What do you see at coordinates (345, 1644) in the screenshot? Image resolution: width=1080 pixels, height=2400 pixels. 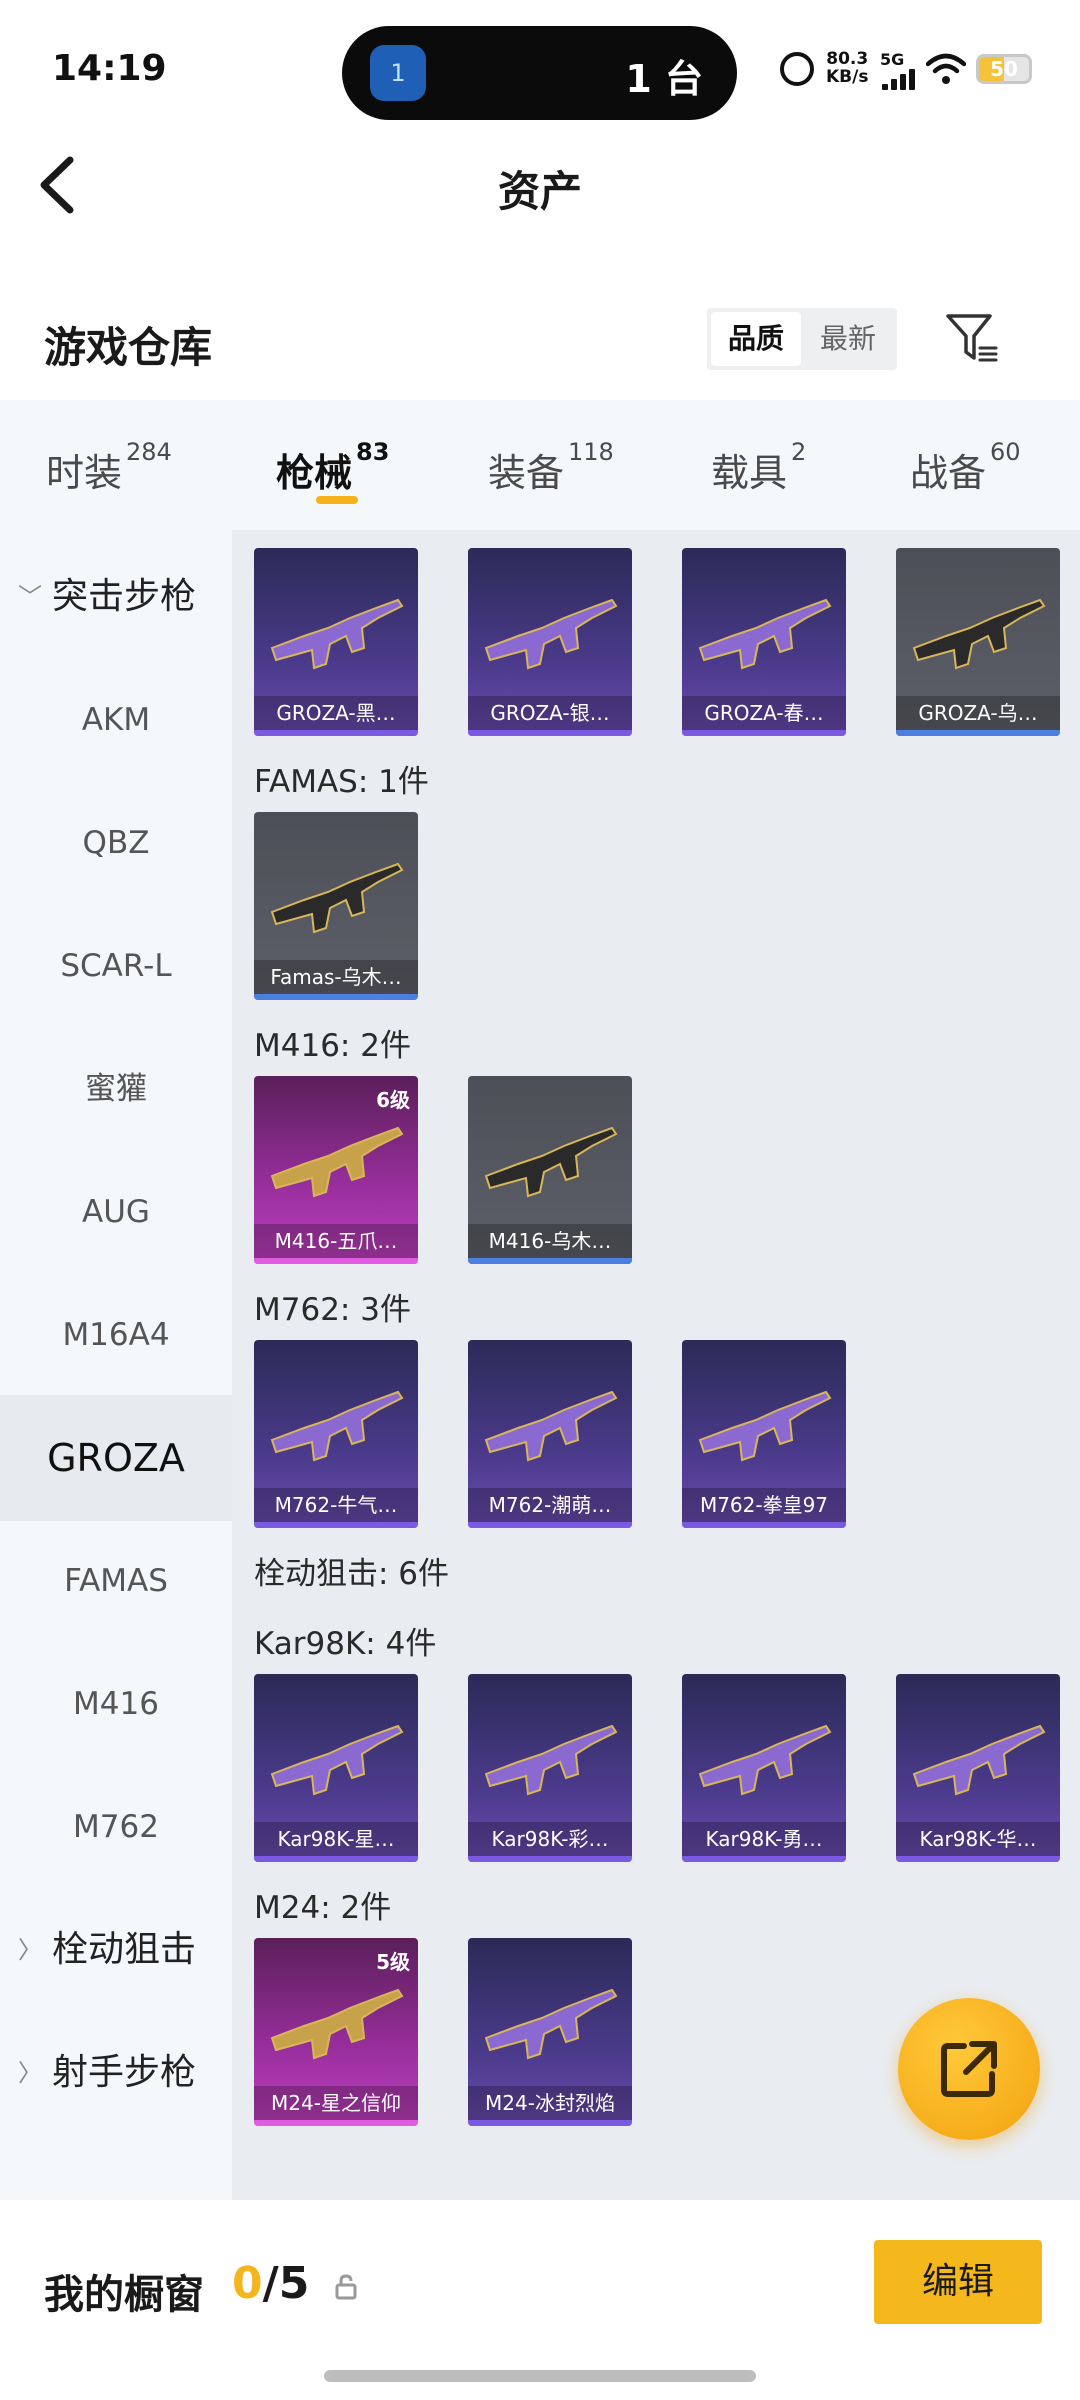 I see `group-label: Kar98K: 4件` at bounding box center [345, 1644].